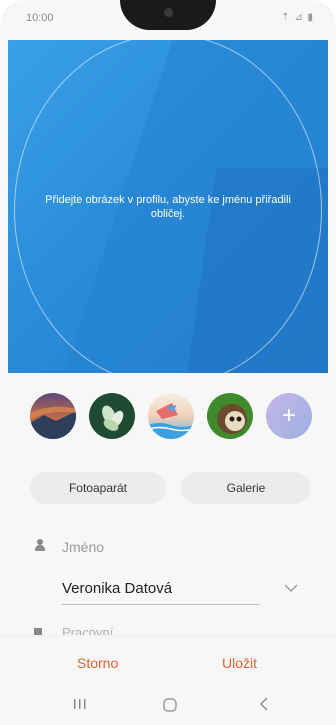 This screenshot has width=336, height=725. I want to click on add-icon: +, so click(288, 415).